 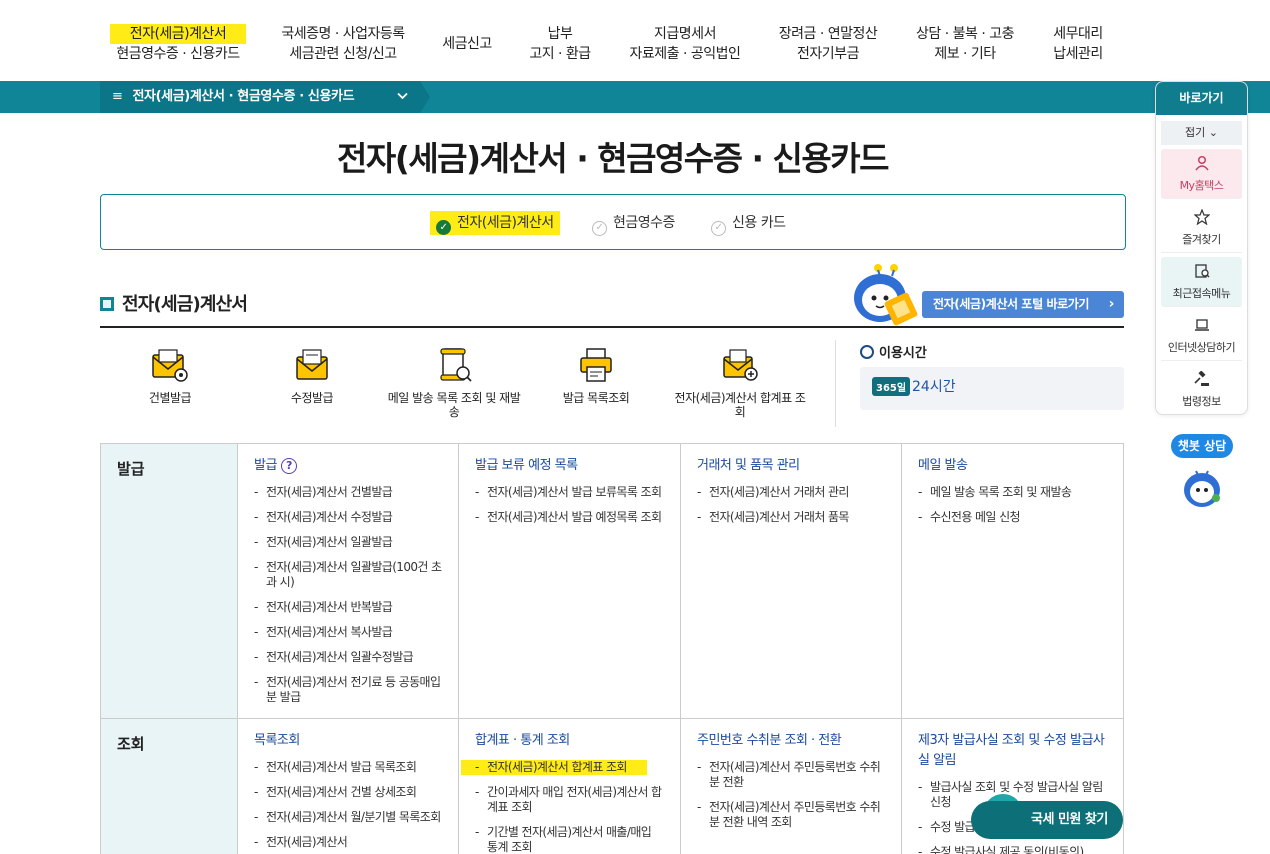 I want to click on tab-credit-card: ✓ 신용 카드, so click(x=748, y=223).